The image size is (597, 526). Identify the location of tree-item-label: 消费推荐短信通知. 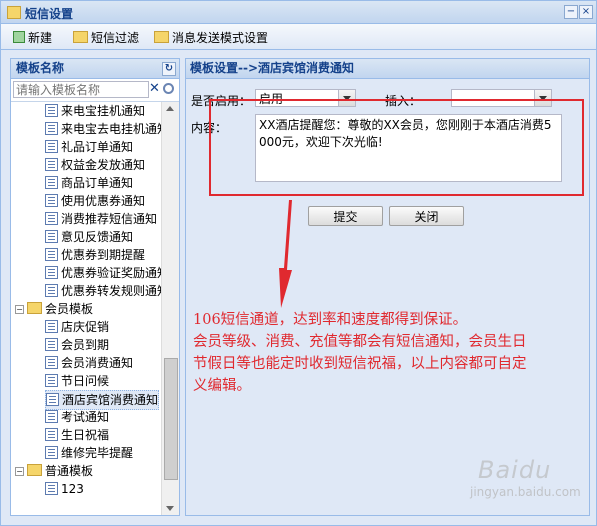
(109, 219).